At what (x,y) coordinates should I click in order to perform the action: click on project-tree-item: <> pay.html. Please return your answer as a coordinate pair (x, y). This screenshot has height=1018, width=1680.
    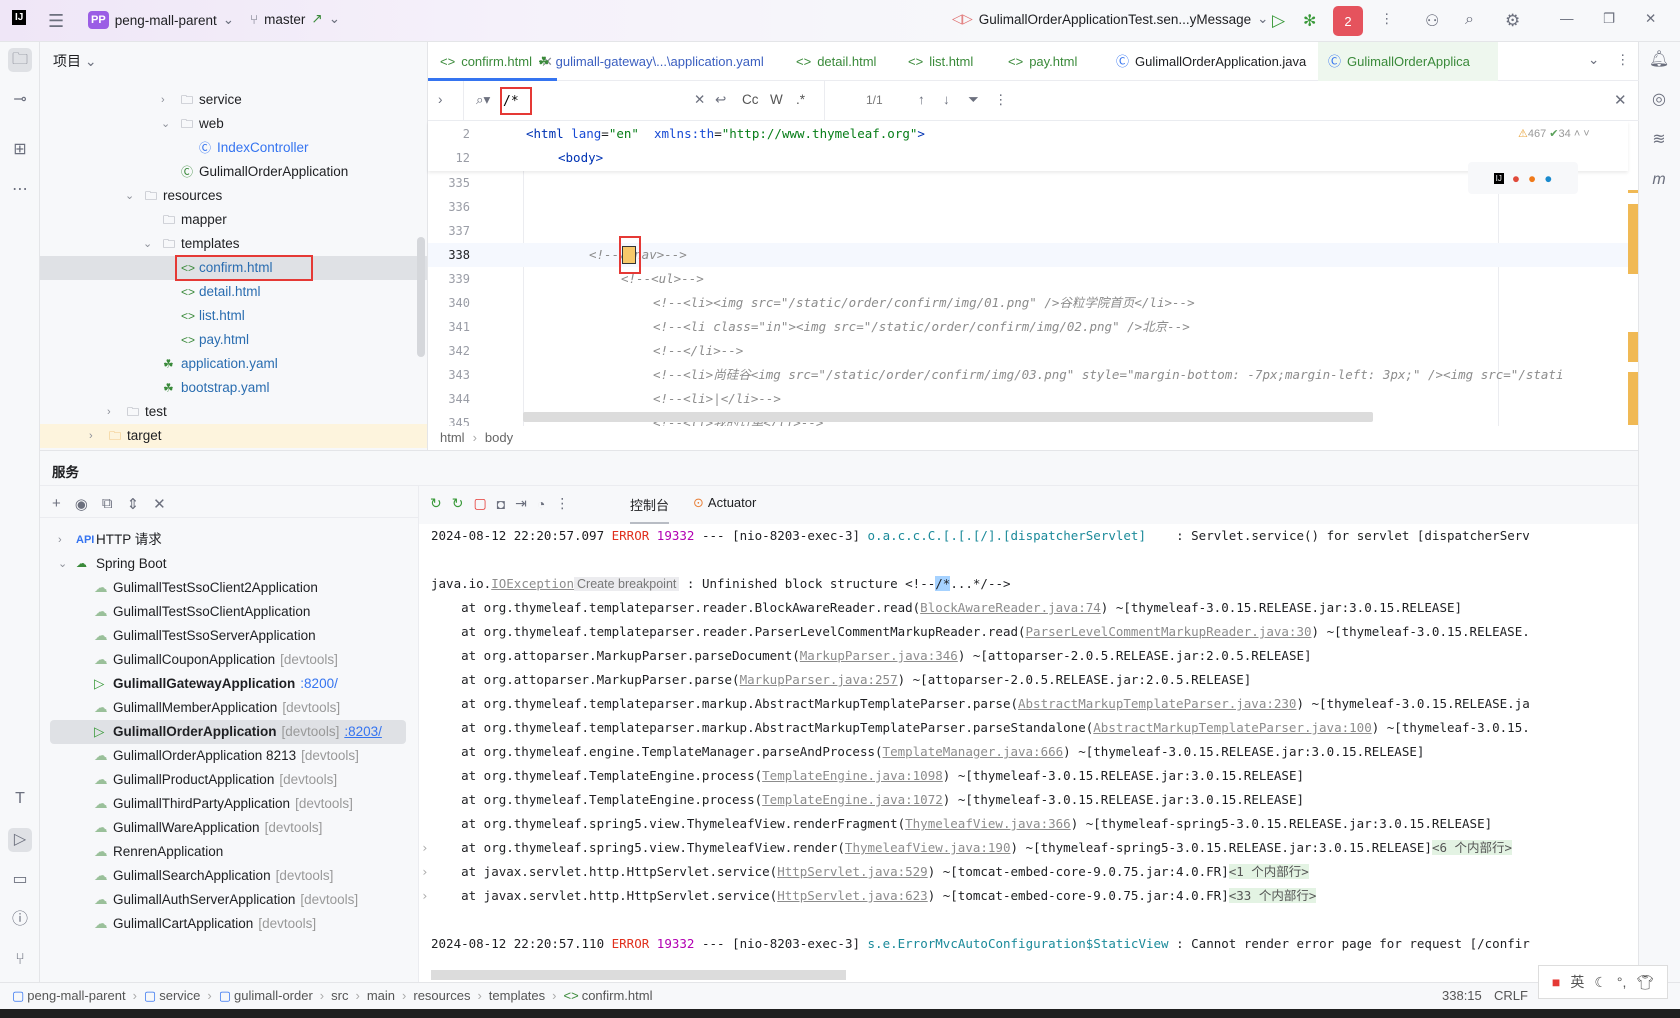
    Looking at the image, I should click on (233, 340).